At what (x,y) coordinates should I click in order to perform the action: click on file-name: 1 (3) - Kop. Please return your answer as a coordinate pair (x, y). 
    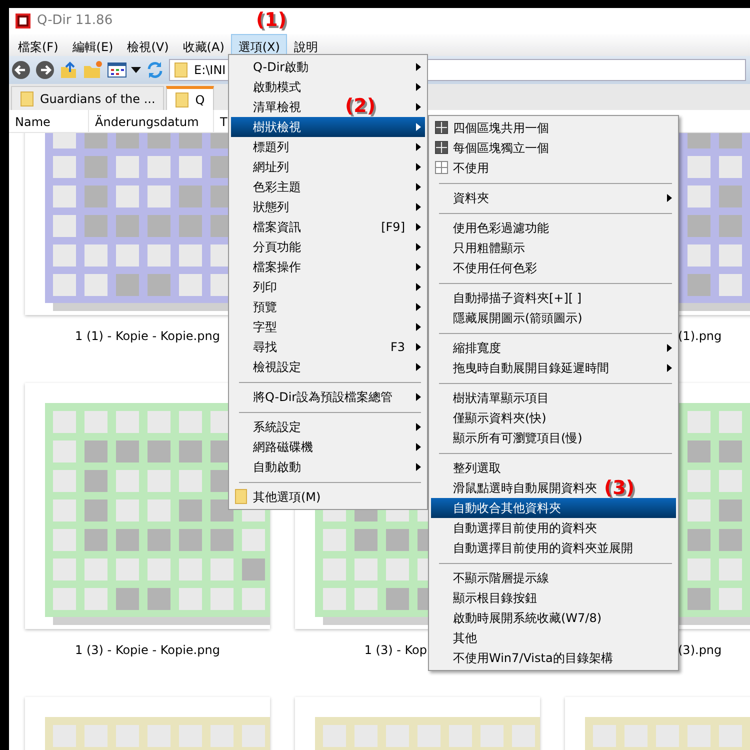
    Looking at the image, I should click on (395, 650).